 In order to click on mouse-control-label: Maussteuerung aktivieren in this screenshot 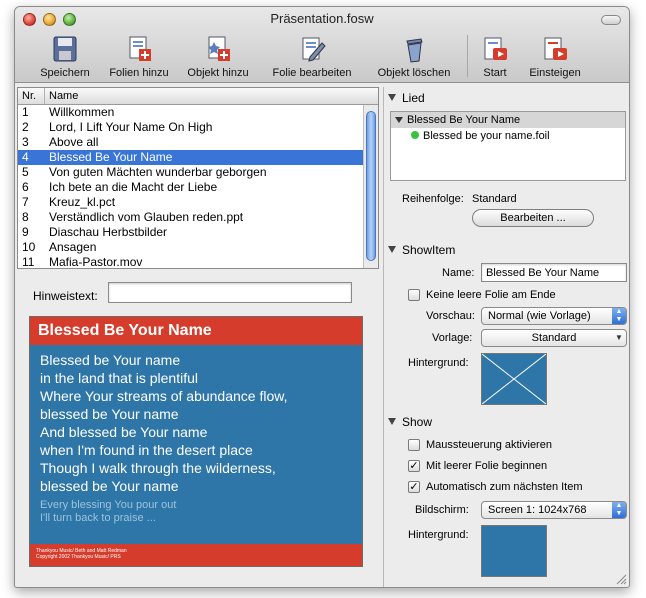, I will do `click(489, 445)`.